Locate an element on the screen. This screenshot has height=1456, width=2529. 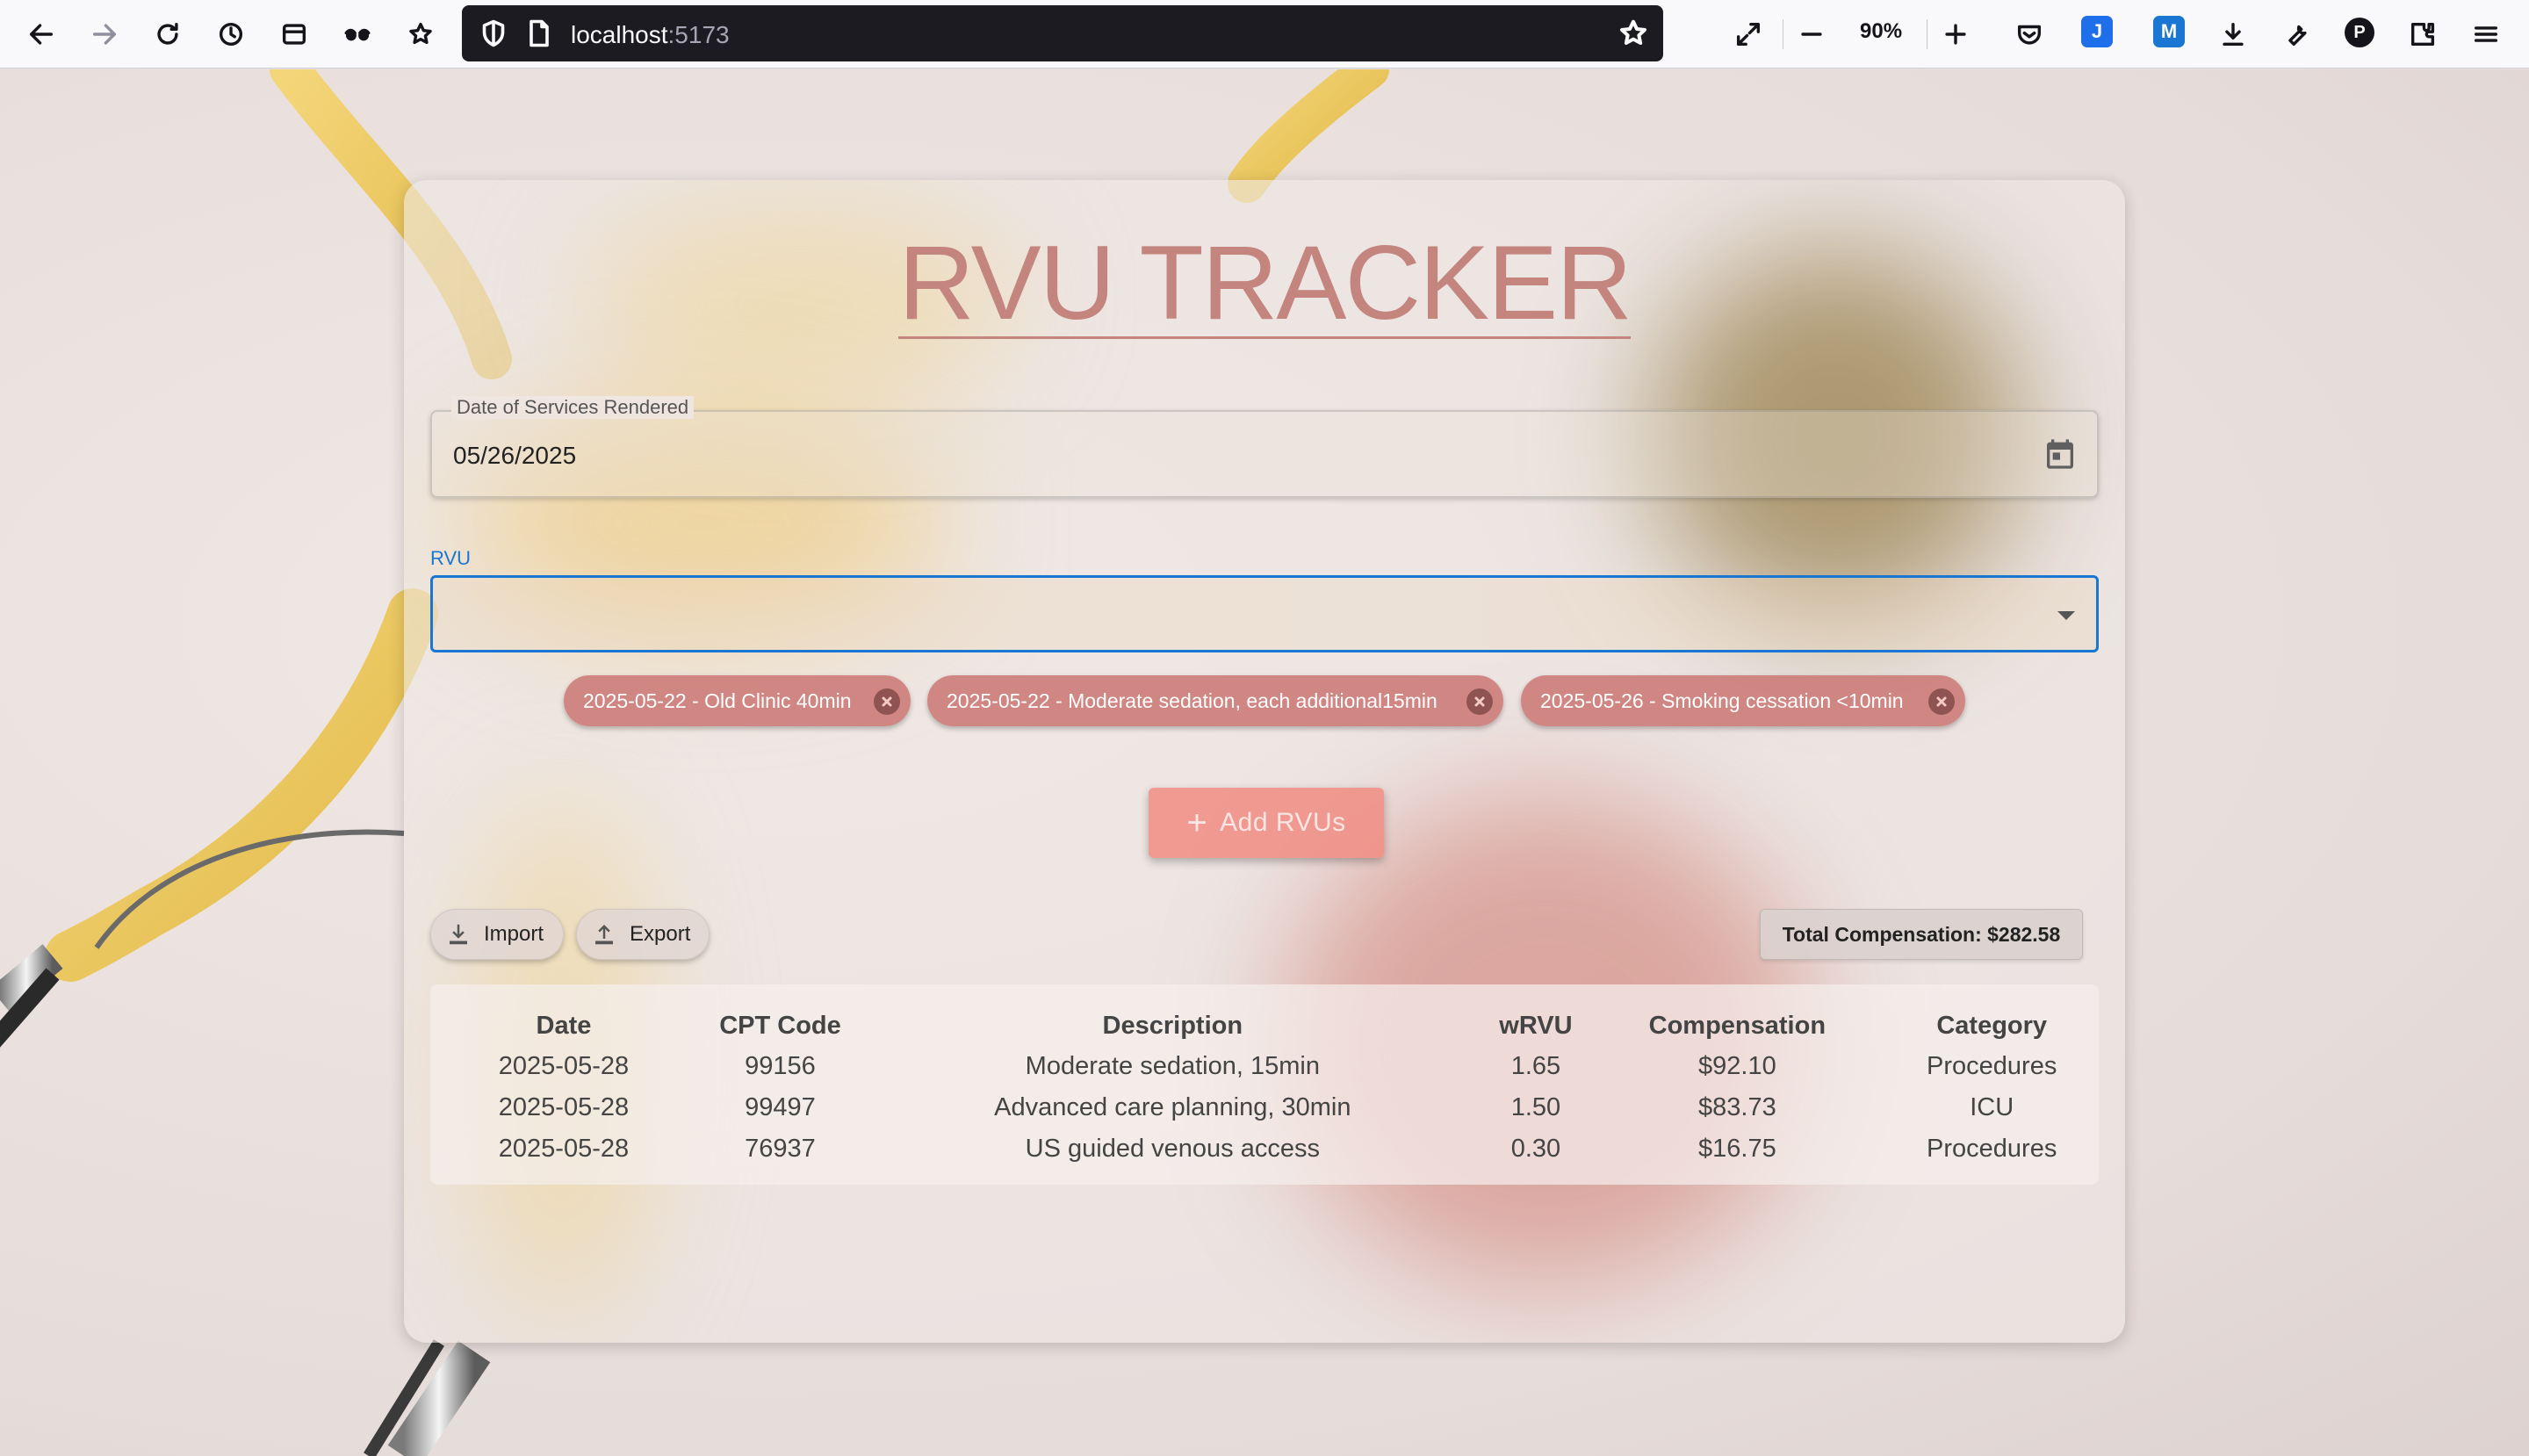
date-of-service-field: Date of Services Rendered 05/26/2025 is located at coordinates (1265, 447).